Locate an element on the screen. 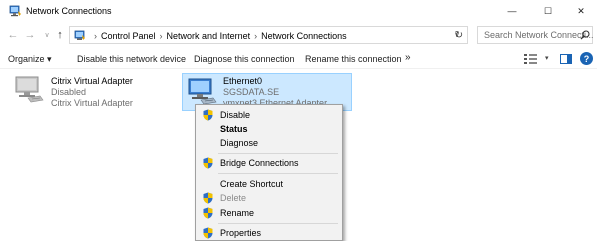 Image resolution: width=597 pixels, height=241 pixels. menu-item-label: Rename is located at coordinates (237, 213).